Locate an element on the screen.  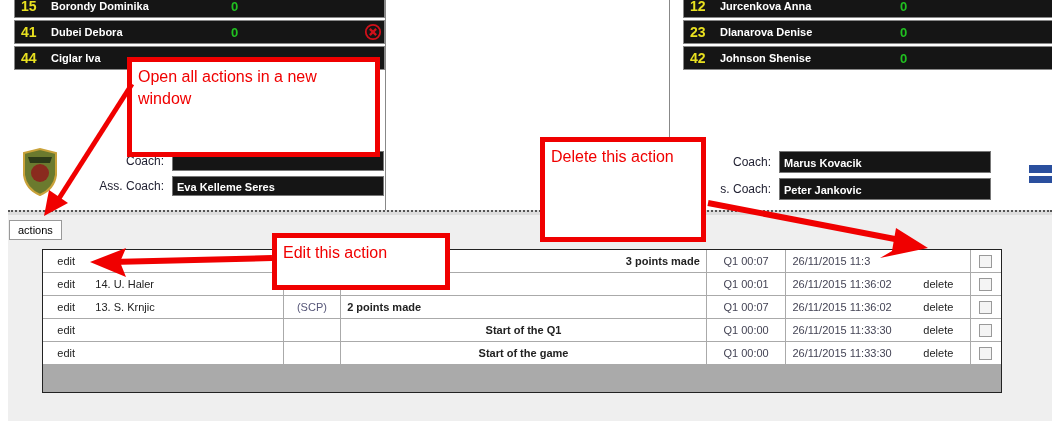
coach-label: Coach: is located at coordinates (751, 162).